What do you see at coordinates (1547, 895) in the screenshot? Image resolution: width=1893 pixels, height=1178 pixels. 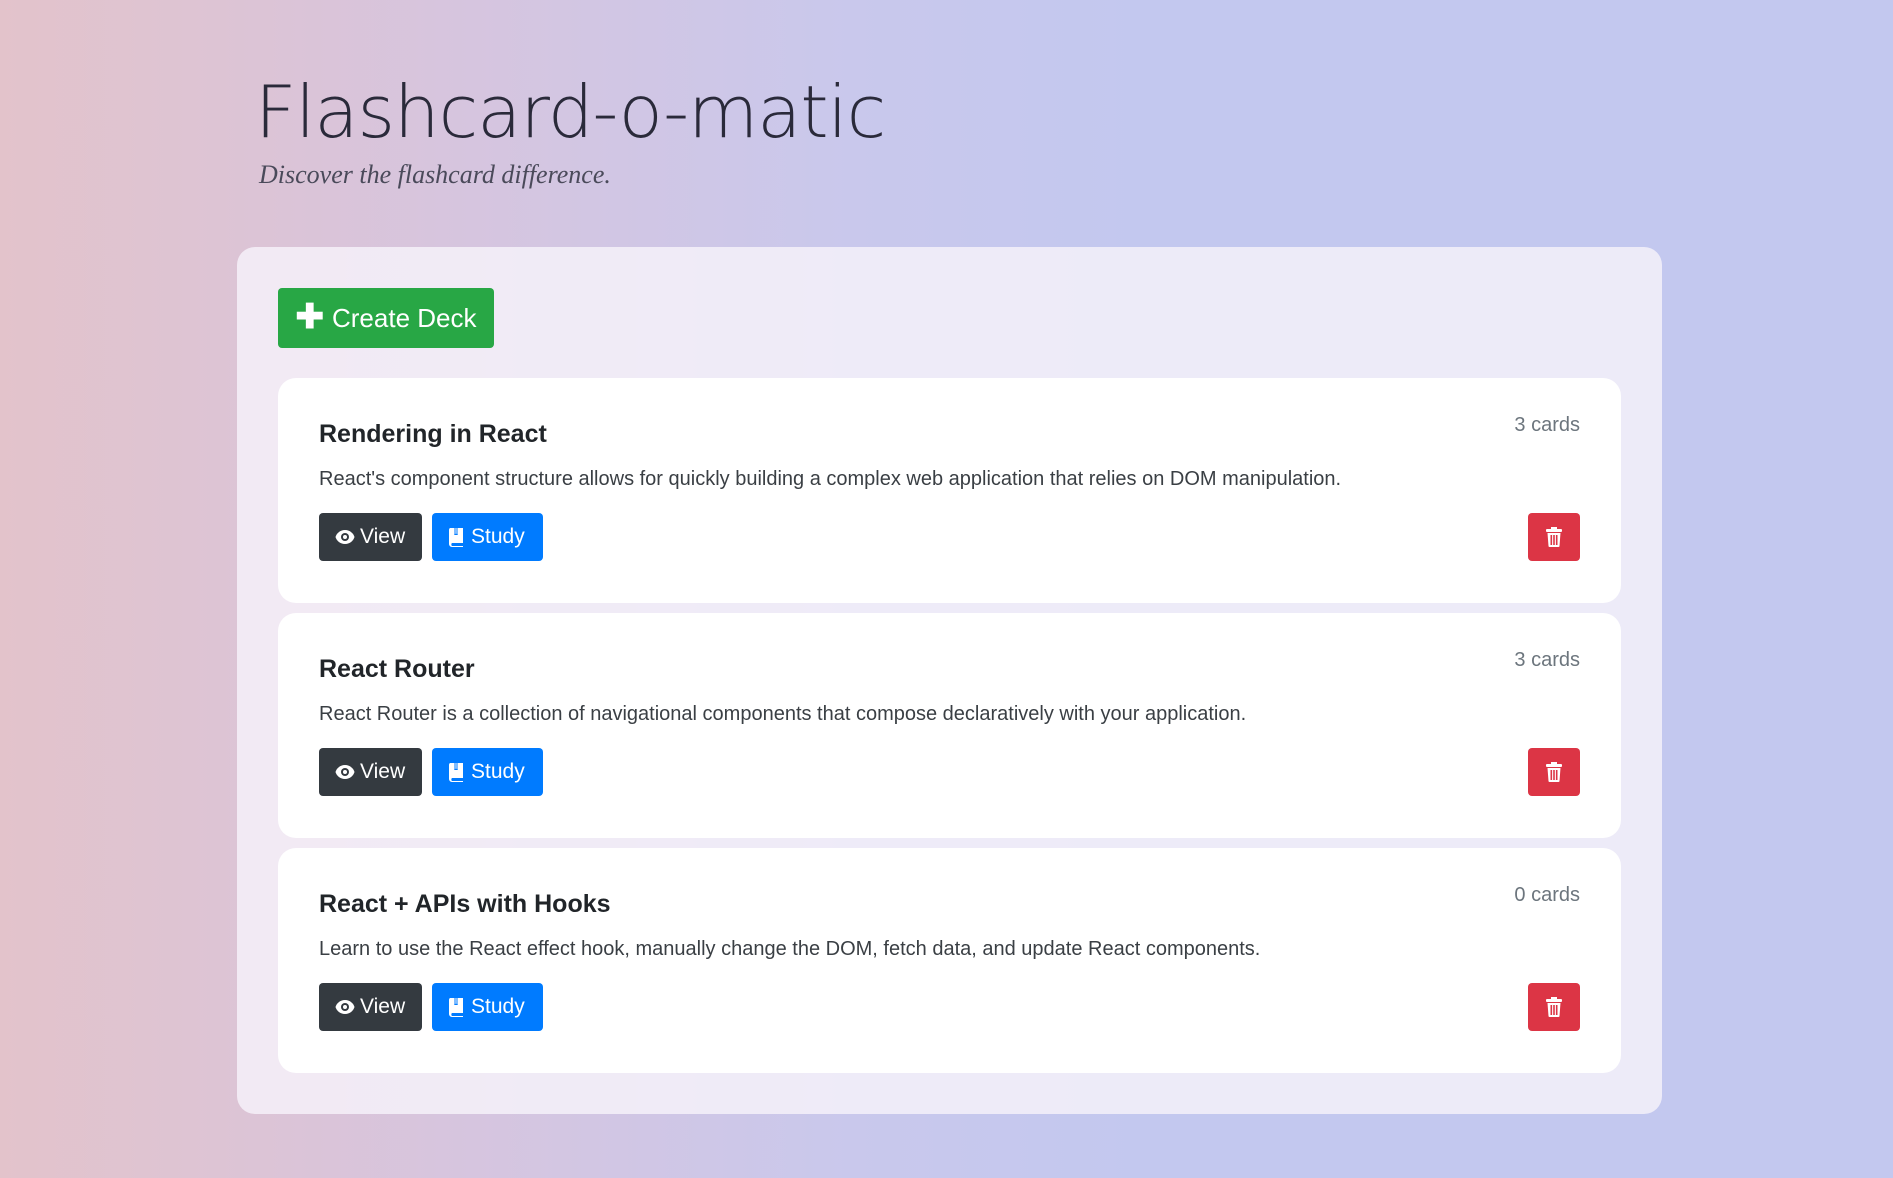 I see `deck-card-count: 0 cards` at bounding box center [1547, 895].